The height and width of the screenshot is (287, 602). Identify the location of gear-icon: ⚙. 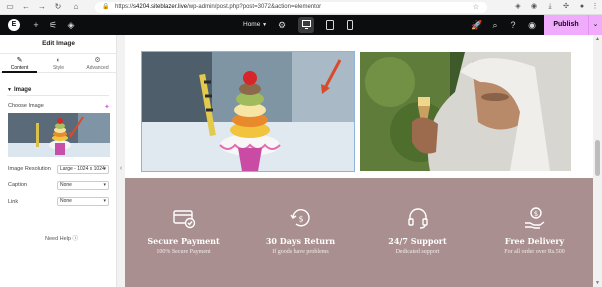
(97, 60).